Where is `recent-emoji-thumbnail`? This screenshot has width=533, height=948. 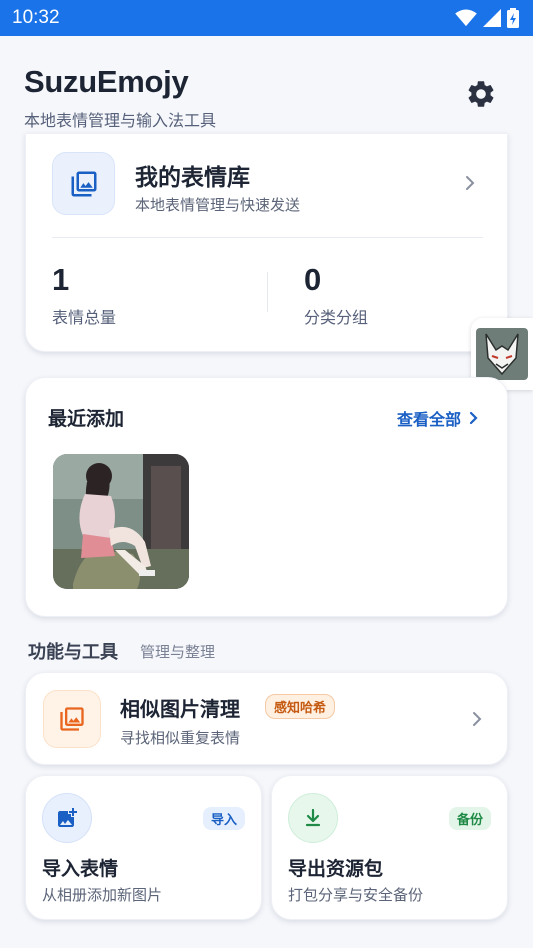 recent-emoji-thumbnail is located at coordinates (121, 521).